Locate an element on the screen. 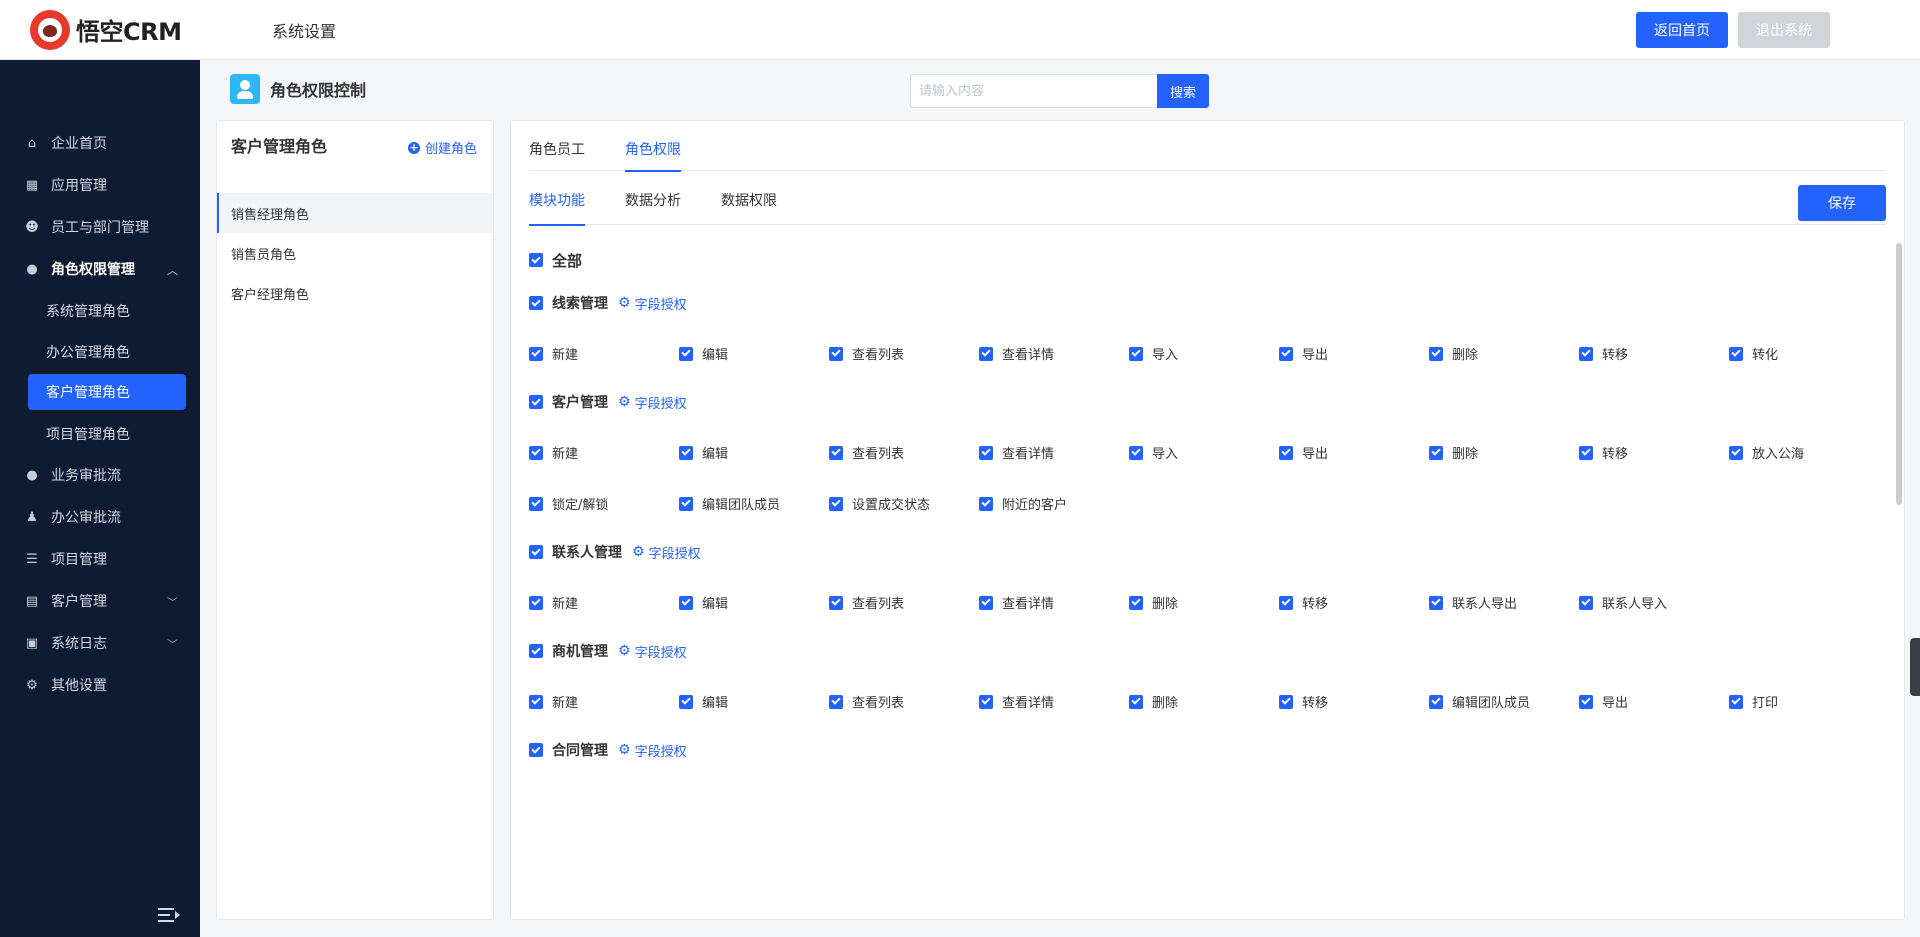 Image resolution: width=1920 pixels, height=937 pixels. sidebar-item-home: ⌂ 企业首页 is located at coordinates (100, 143).